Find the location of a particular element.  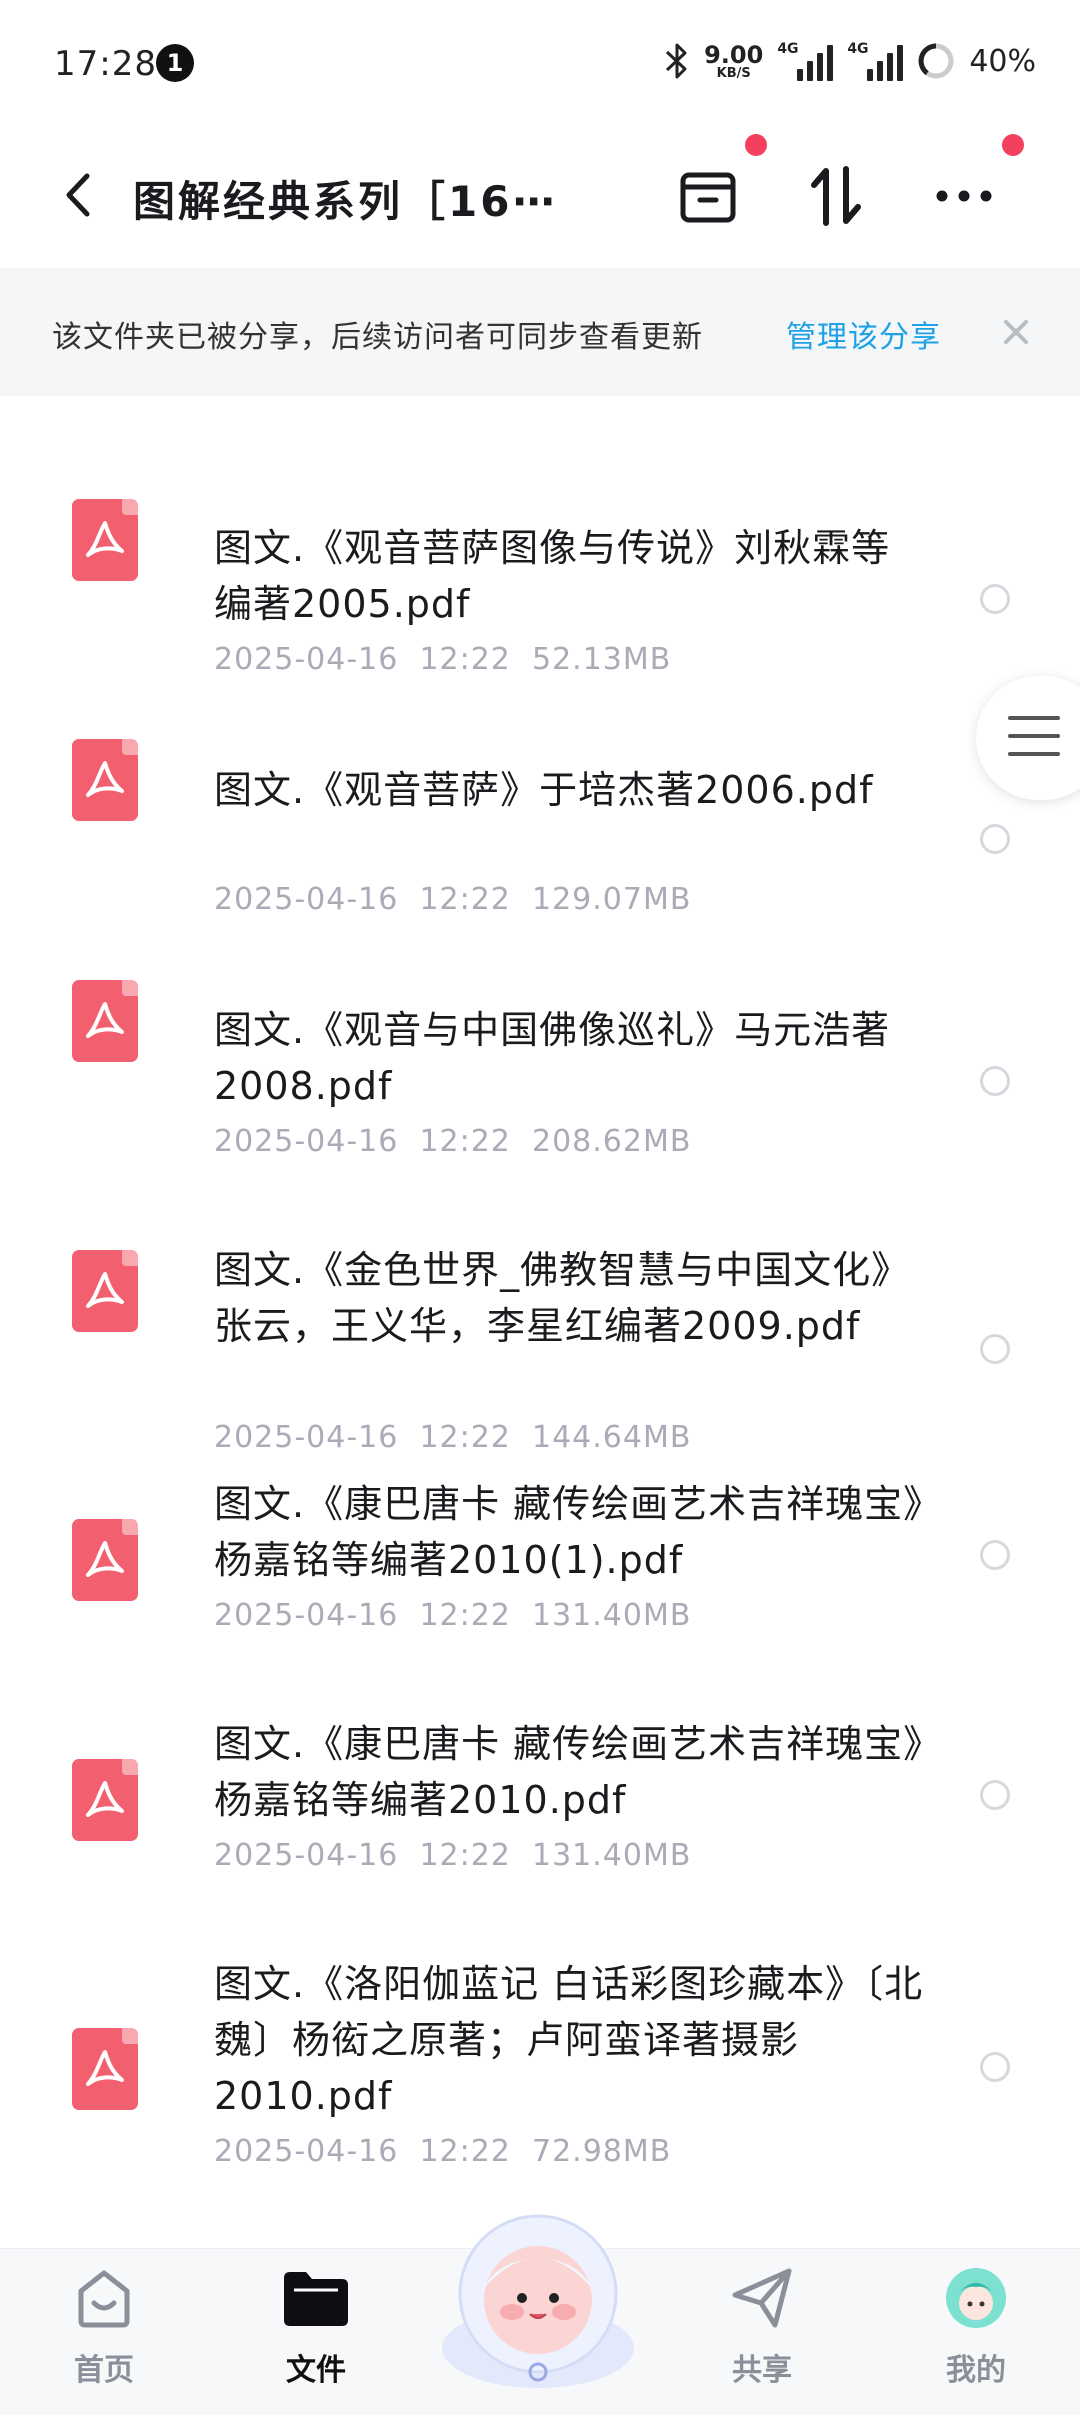

net-speed-unit: KB/S is located at coordinates (733, 73).